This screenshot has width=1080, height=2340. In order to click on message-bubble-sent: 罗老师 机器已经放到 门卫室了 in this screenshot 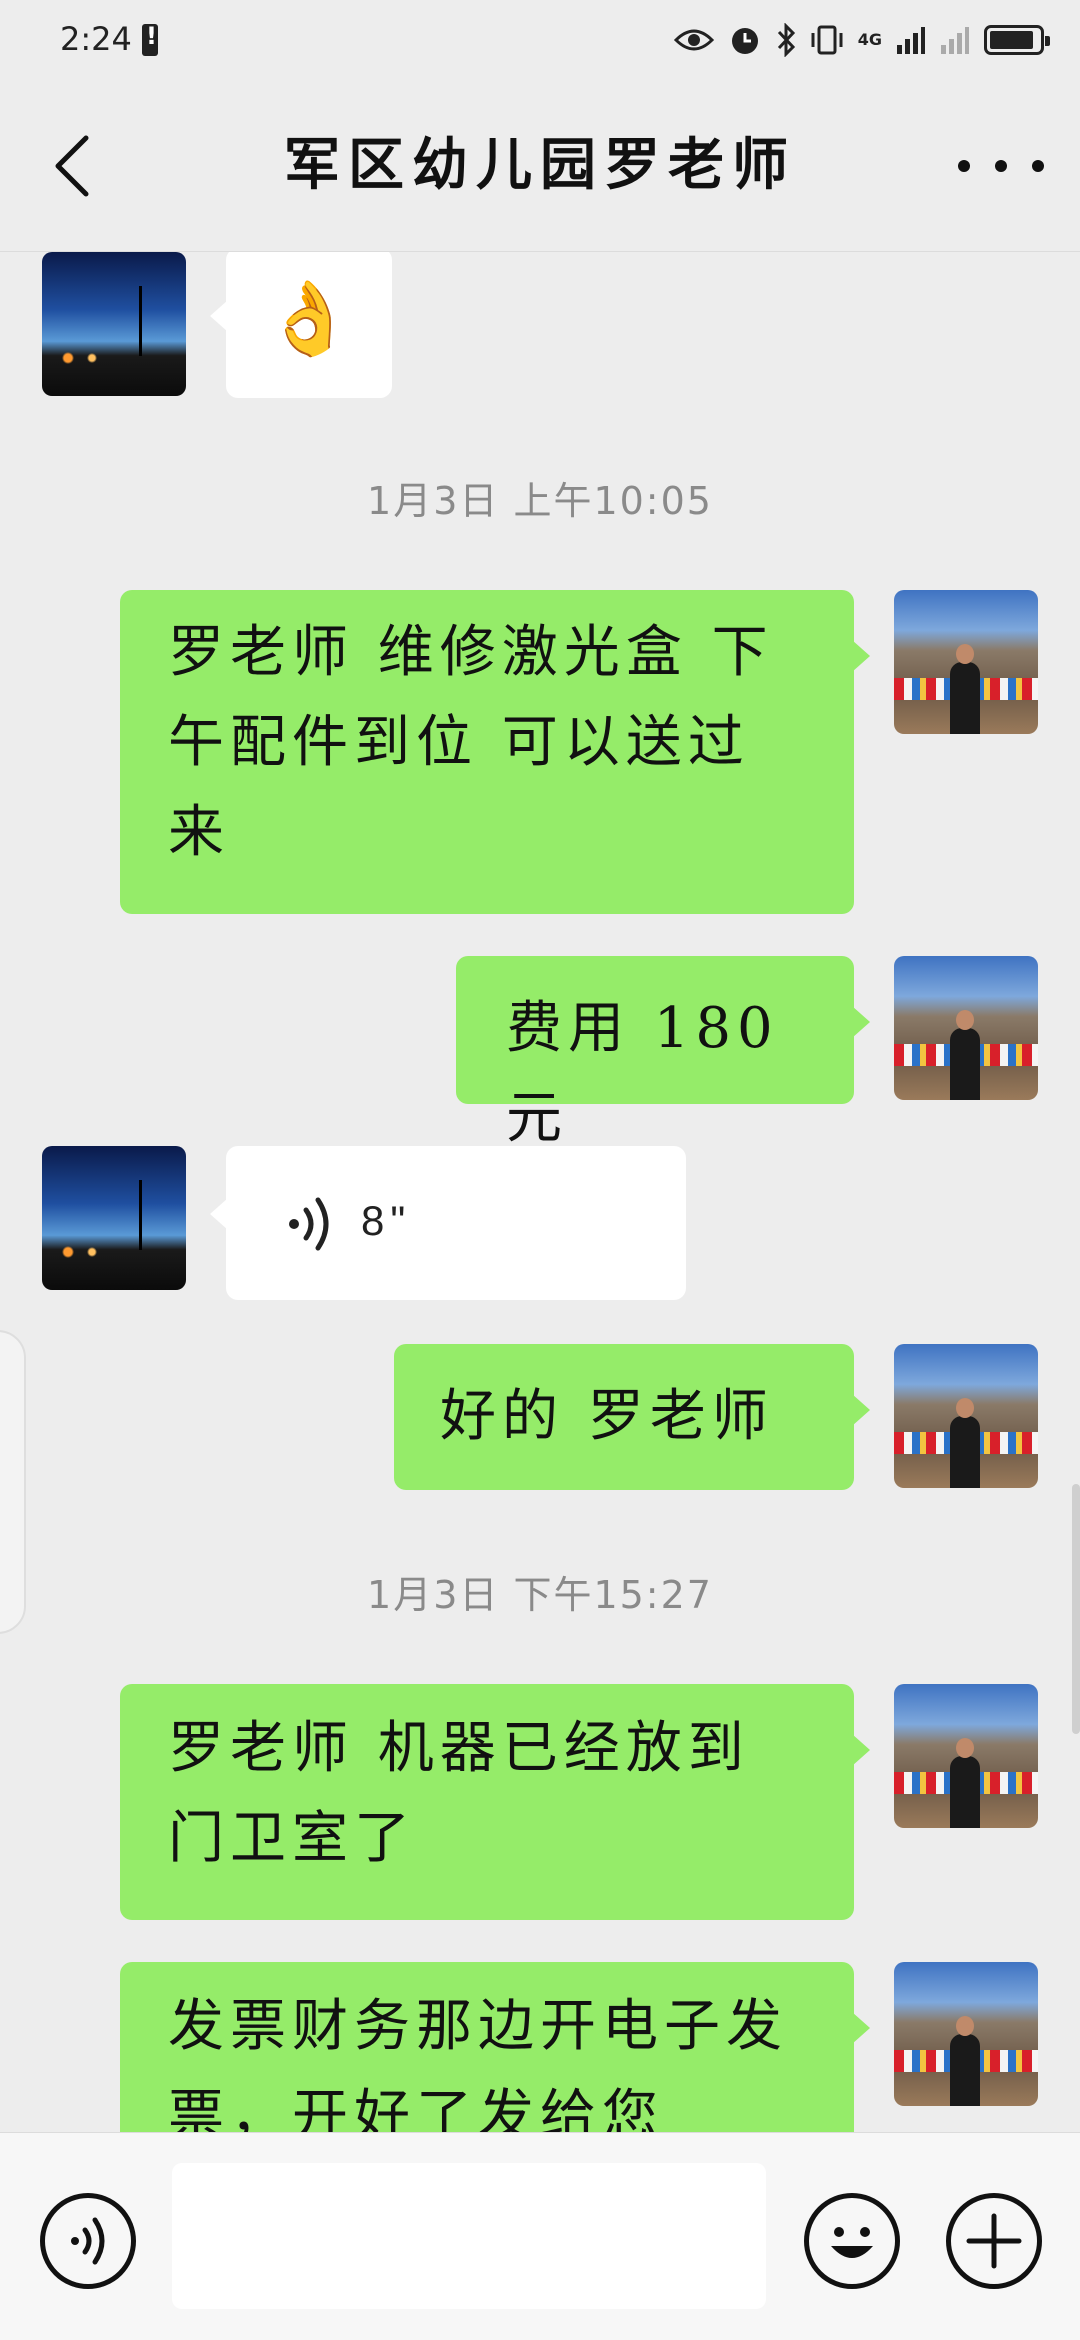, I will do `click(495, 1802)`.